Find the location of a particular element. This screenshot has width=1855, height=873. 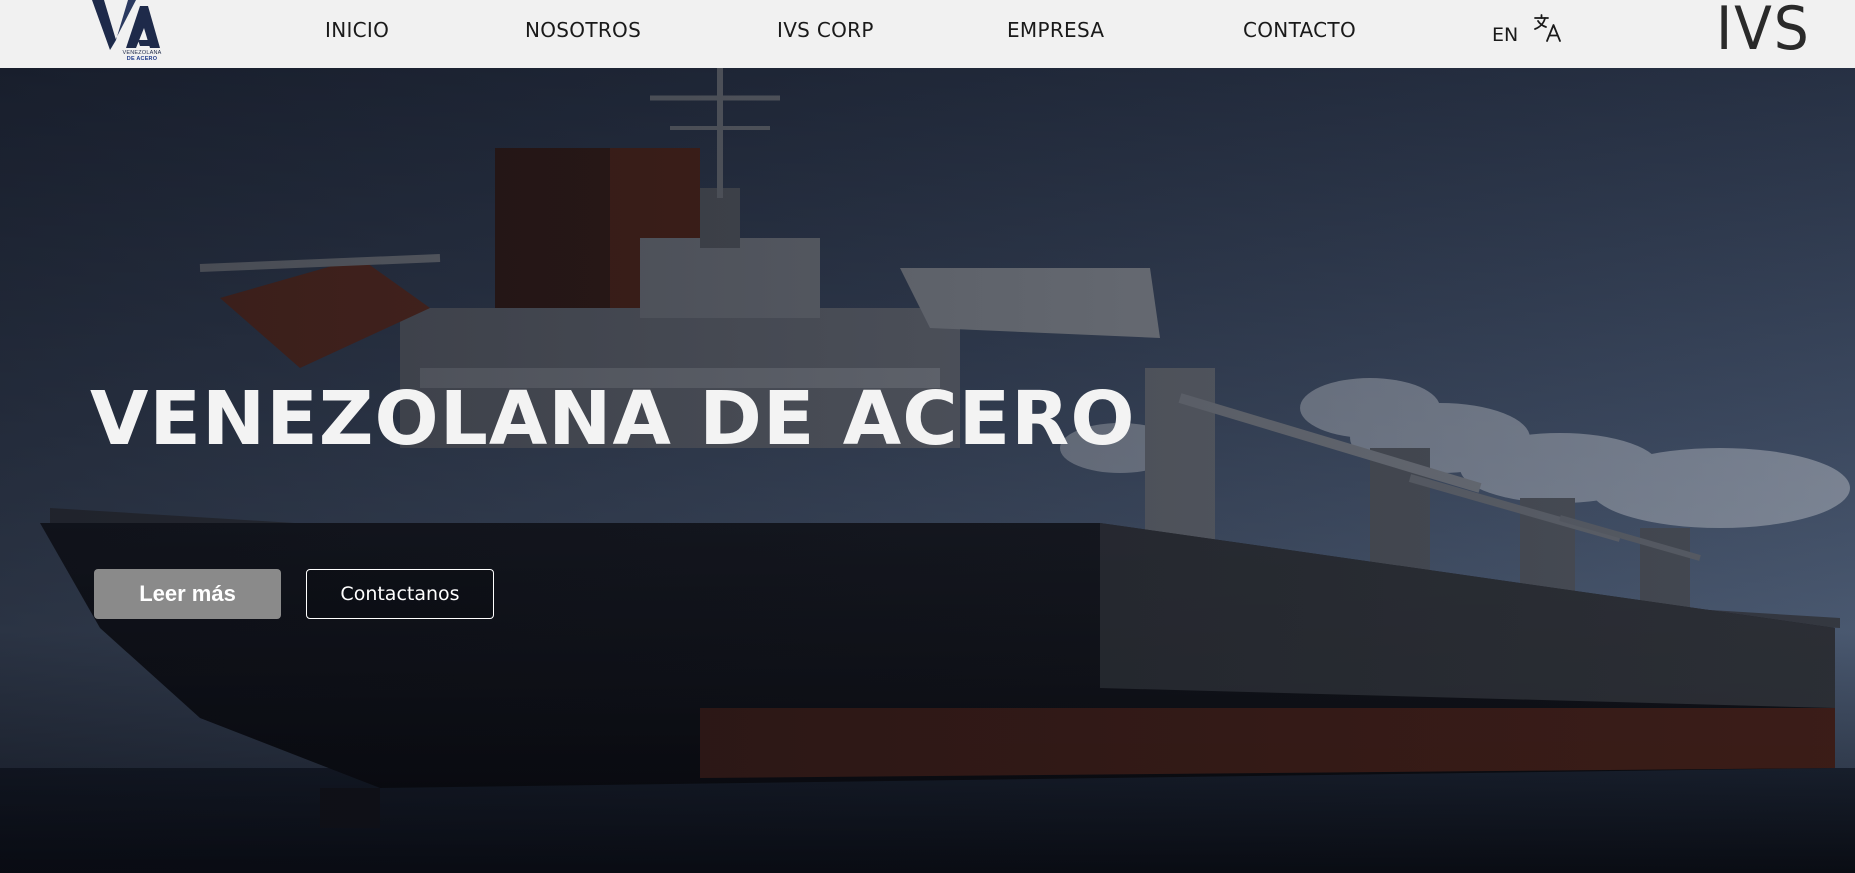

translate-icon is located at coordinates (1548, 28).